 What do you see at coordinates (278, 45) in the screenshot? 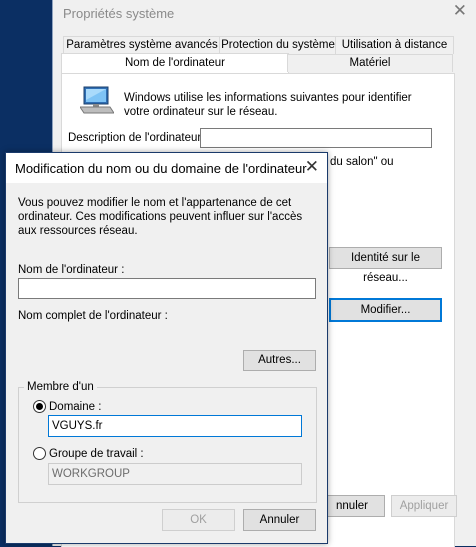
I see `tab-system-protection: Protection du système` at bounding box center [278, 45].